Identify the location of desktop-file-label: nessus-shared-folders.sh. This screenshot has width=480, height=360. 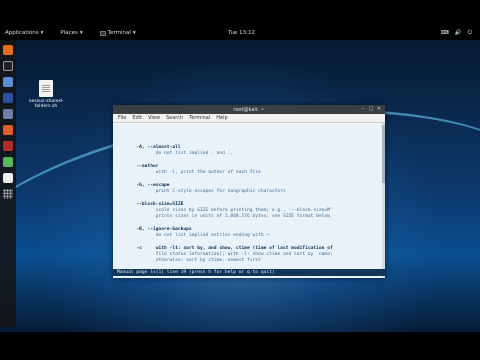
(46, 104).